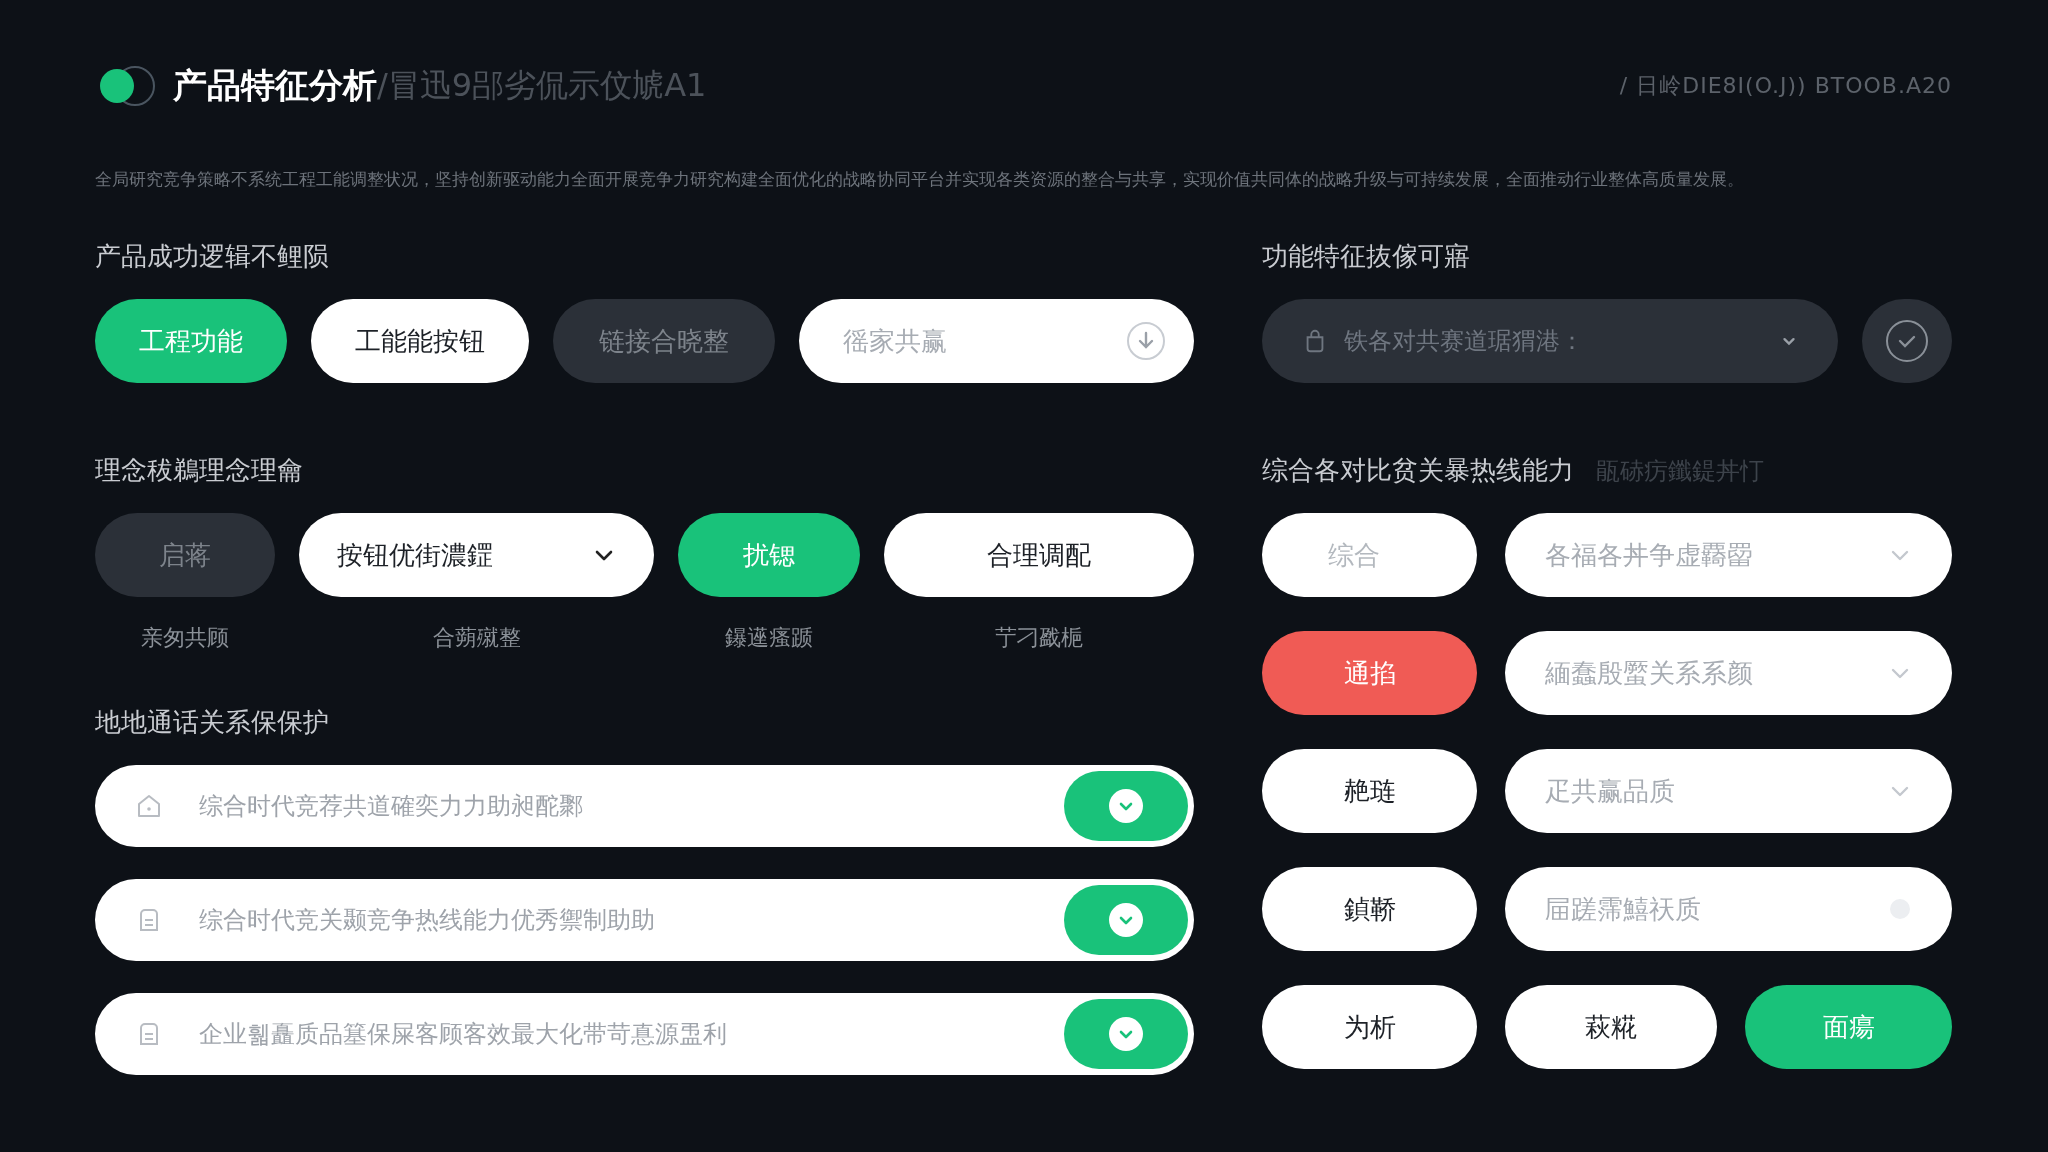  What do you see at coordinates (275, 85) in the screenshot?
I see `page-title: 产品特征分析` at bounding box center [275, 85].